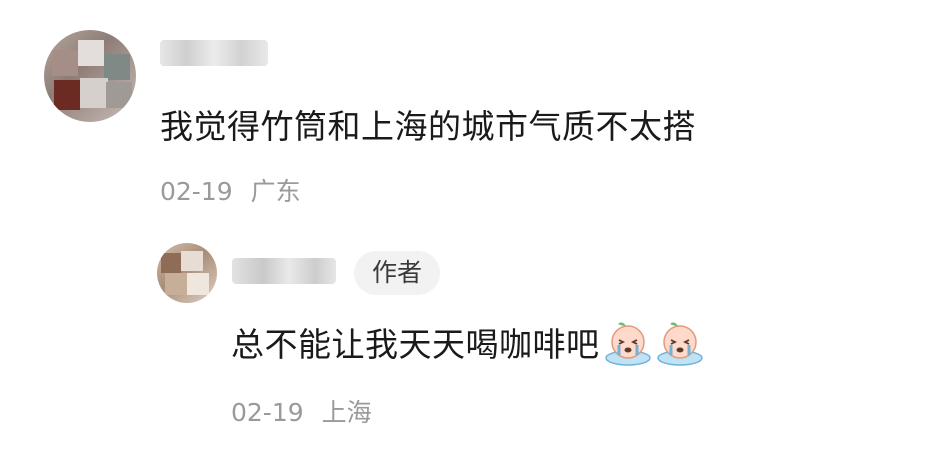 This screenshot has width=951, height=455. What do you see at coordinates (284, 271) in the screenshot?
I see `reply-username-blurred` at bounding box center [284, 271].